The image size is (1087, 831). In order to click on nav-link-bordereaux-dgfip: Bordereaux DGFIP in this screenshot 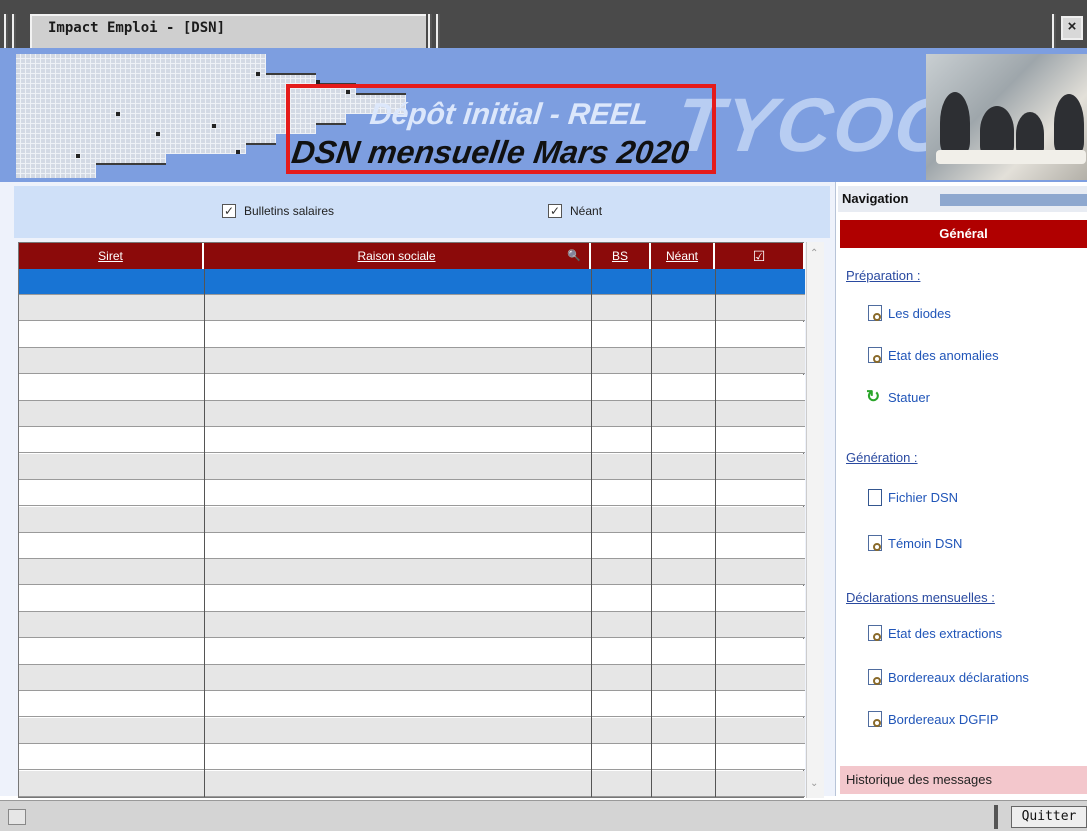, I will do `click(973, 720)`.